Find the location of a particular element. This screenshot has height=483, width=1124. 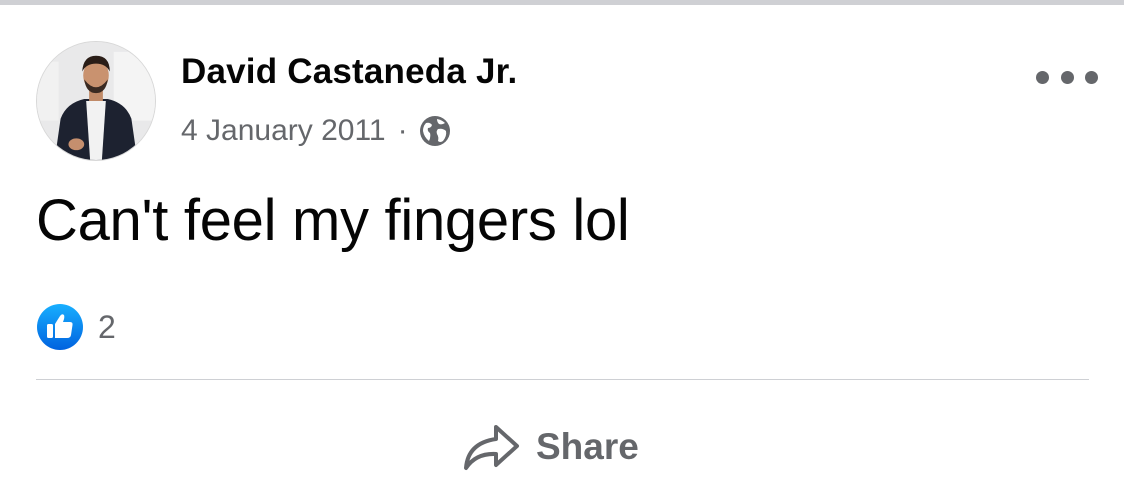

globe-icon is located at coordinates (434, 131).